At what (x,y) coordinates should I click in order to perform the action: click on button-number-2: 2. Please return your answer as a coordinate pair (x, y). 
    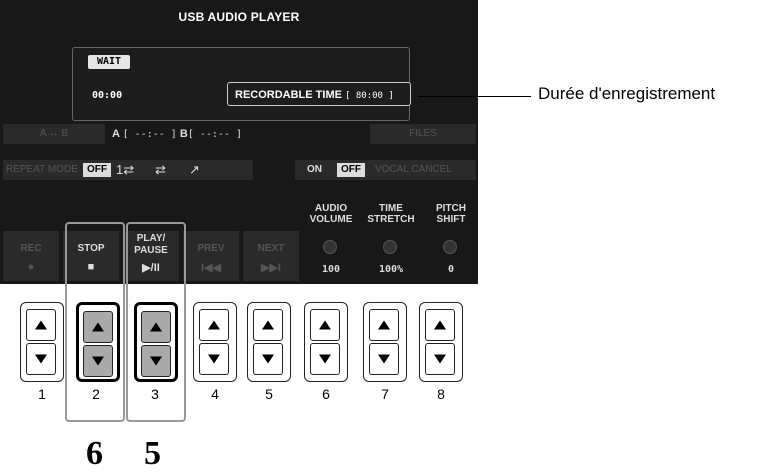
    Looking at the image, I should click on (96, 394).